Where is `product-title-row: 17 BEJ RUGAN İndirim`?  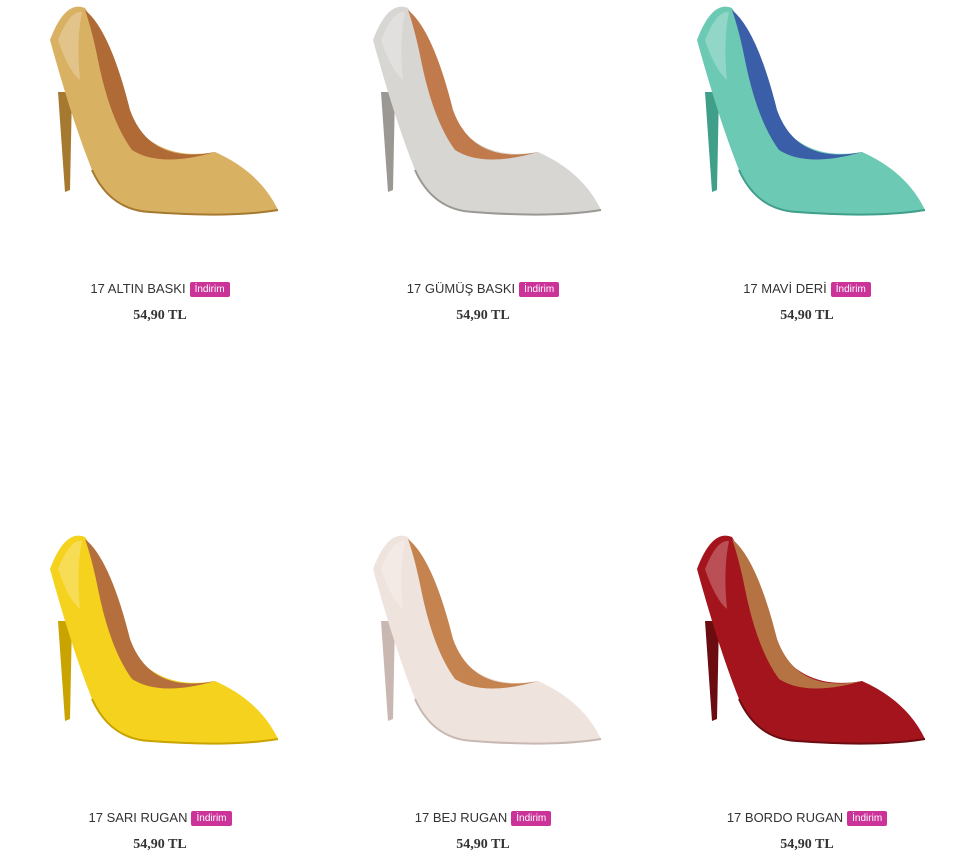 product-title-row: 17 BEJ RUGAN İndirim is located at coordinates (483, 818).